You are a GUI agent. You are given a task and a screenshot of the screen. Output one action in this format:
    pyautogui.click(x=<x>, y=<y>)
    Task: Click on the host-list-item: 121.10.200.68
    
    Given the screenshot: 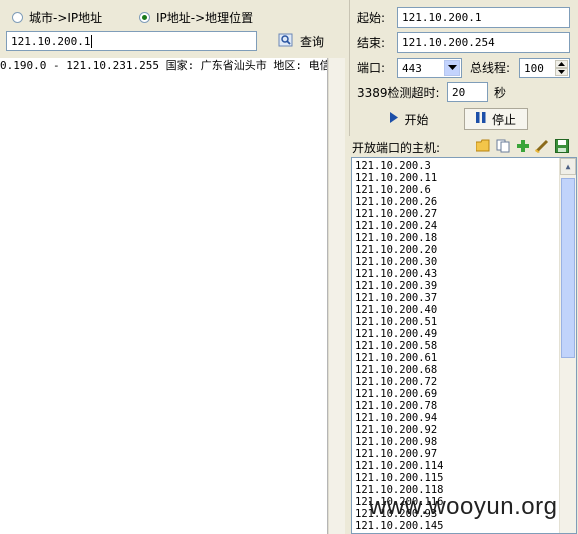 What is the action you would take?
    pyautogui.click(x=464, y=370)
    